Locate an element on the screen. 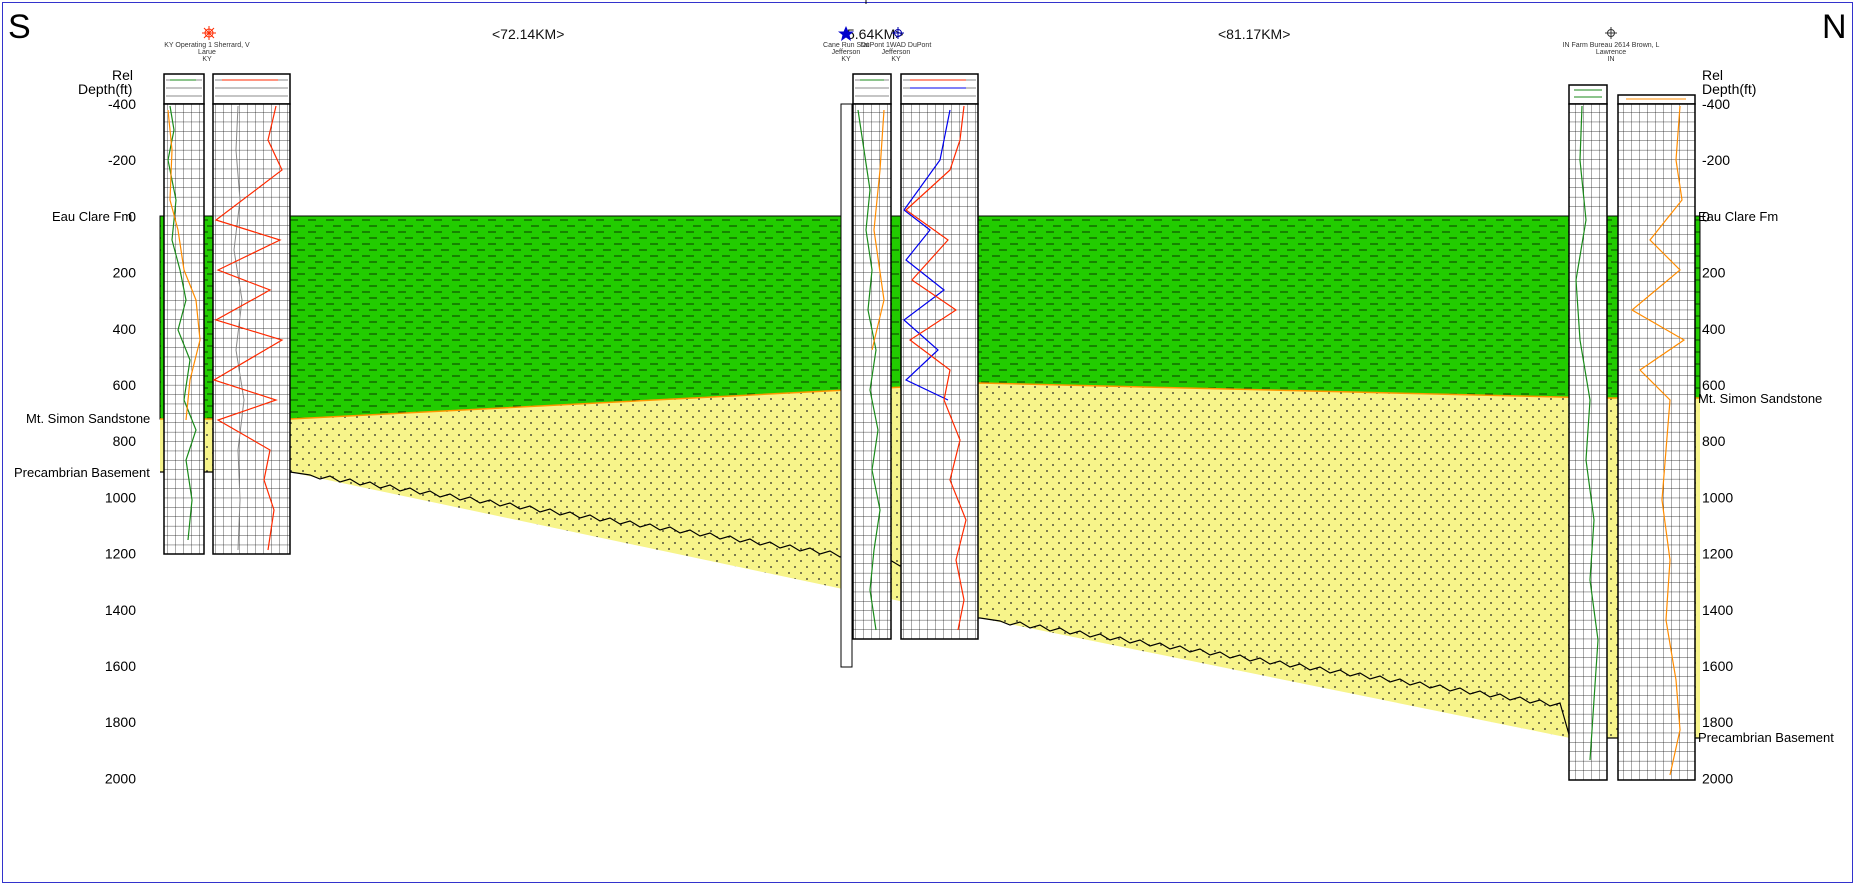 This screenshot has width=1855, height=885. left-axis-tick-label: 1800 is located at coordinates (120, 722).